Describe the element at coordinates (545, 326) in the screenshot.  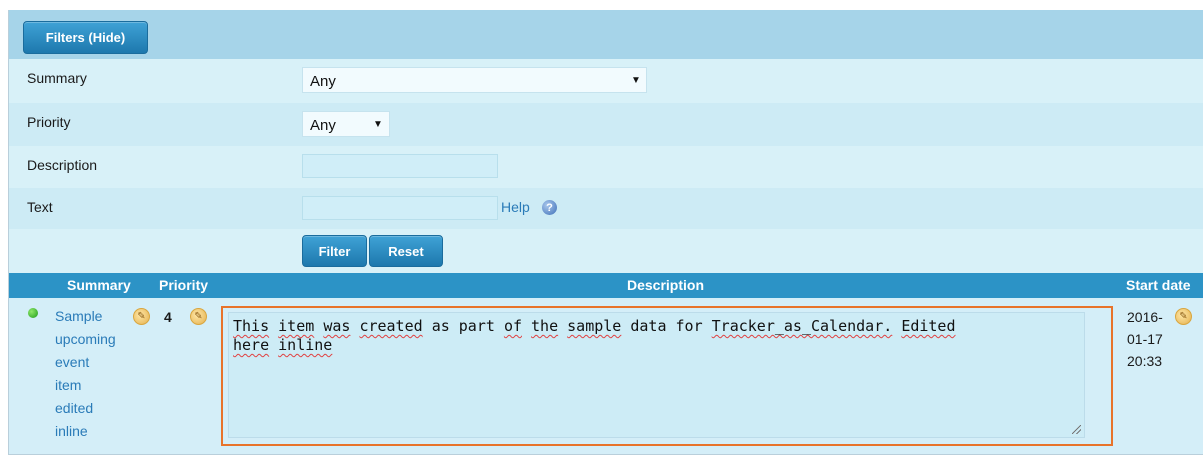
I see `description-word: the` at that location.